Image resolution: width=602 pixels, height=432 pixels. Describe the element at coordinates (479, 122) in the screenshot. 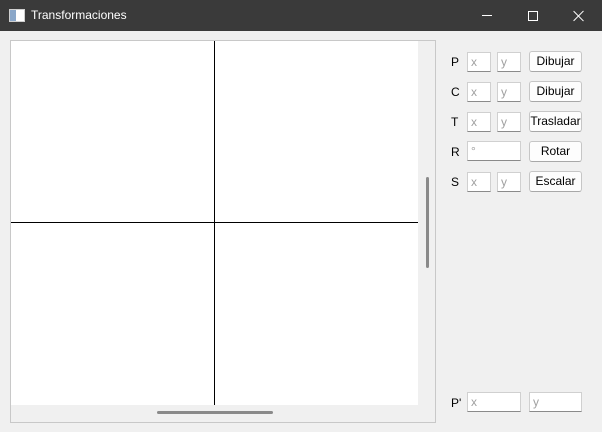

I see `translate-x-input` at that location.